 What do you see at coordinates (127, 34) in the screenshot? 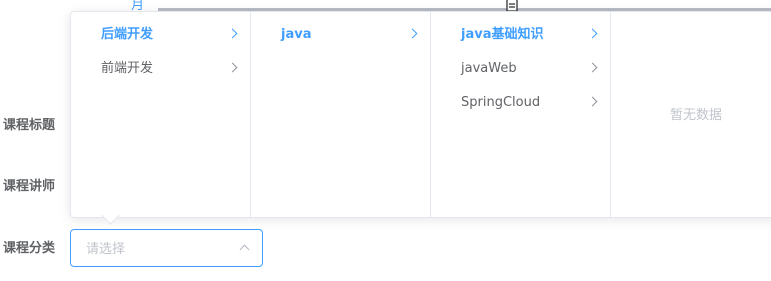
I see `cascader-node-label: 后端开发` at bounding box center [127, 34].